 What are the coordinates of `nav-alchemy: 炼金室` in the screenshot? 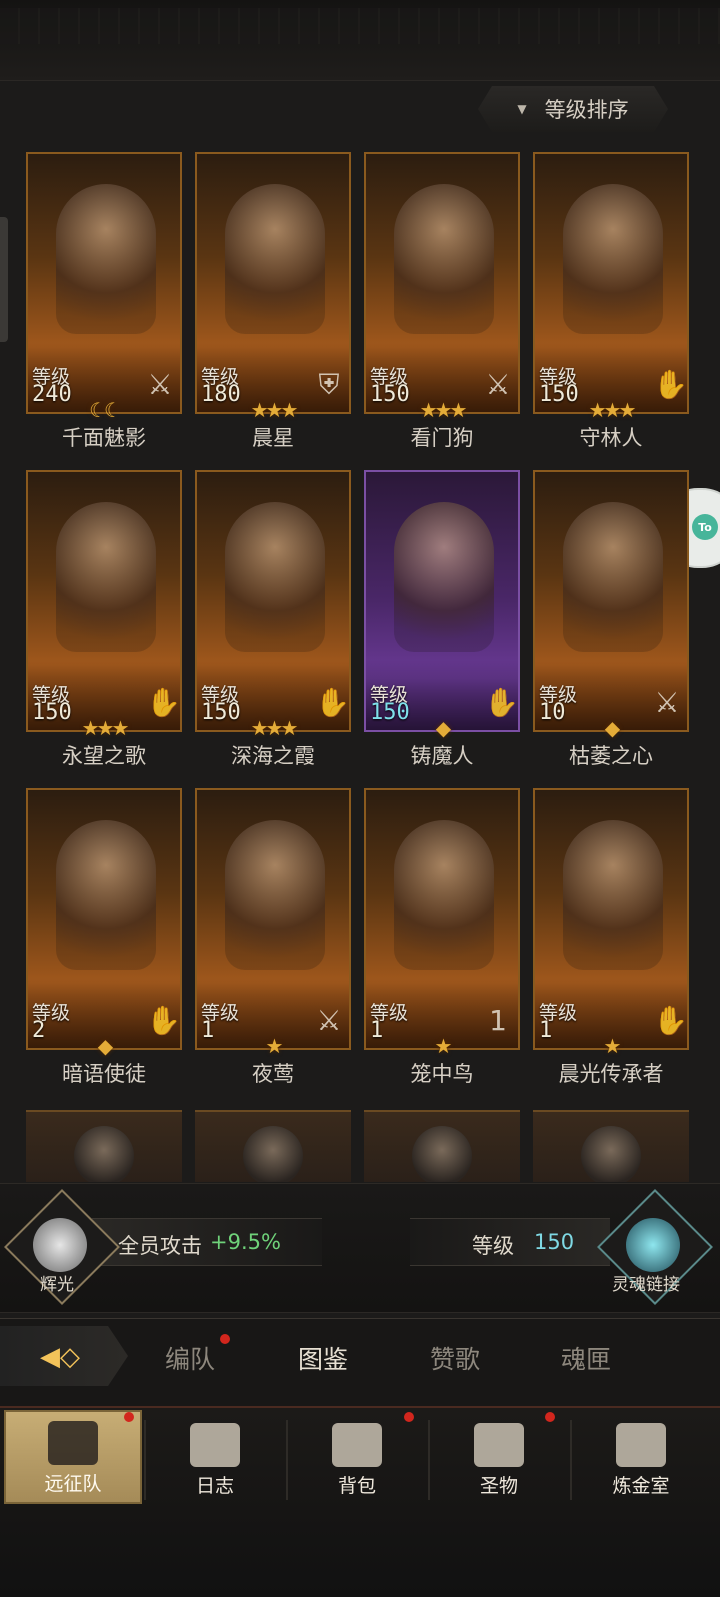 It's located at (641, 1457).